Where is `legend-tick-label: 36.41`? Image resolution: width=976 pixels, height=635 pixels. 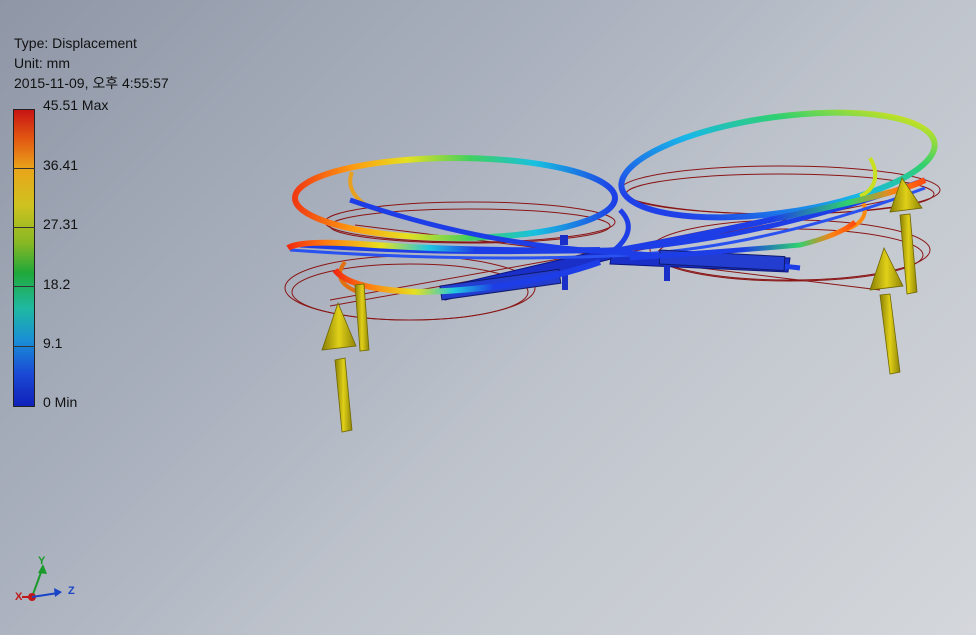 legend-tick-label: 36.41 is located at coordinates (61, 165).